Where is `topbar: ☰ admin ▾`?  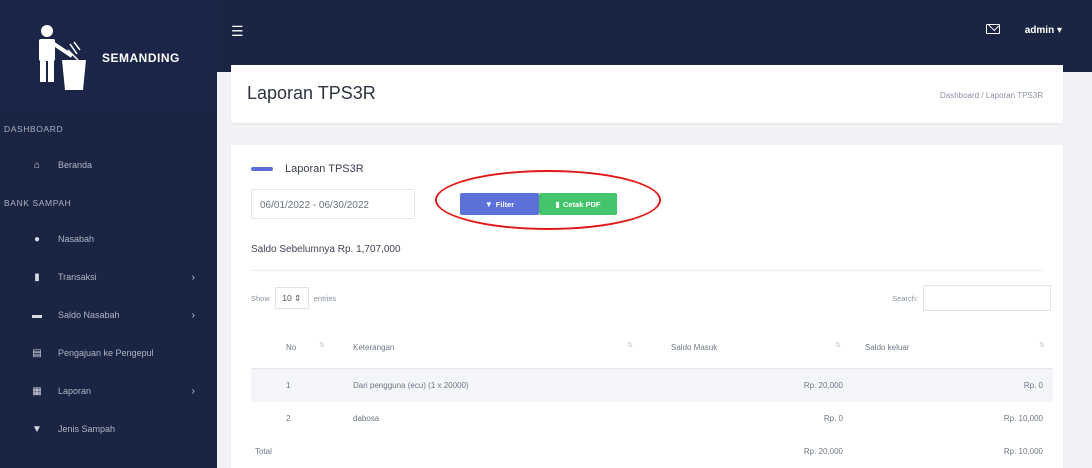 topbar: ☰ admin ▾ is located at coordinates (654, 36).